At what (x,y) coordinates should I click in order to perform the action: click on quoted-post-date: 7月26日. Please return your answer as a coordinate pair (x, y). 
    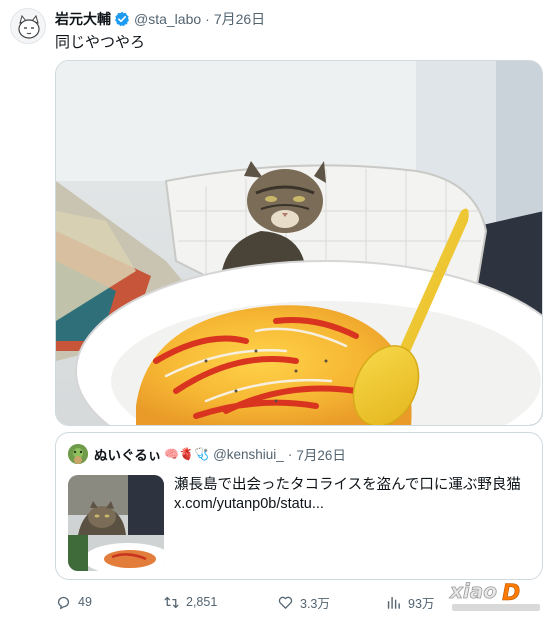
    Looking at the image, I should click on (321, 454).